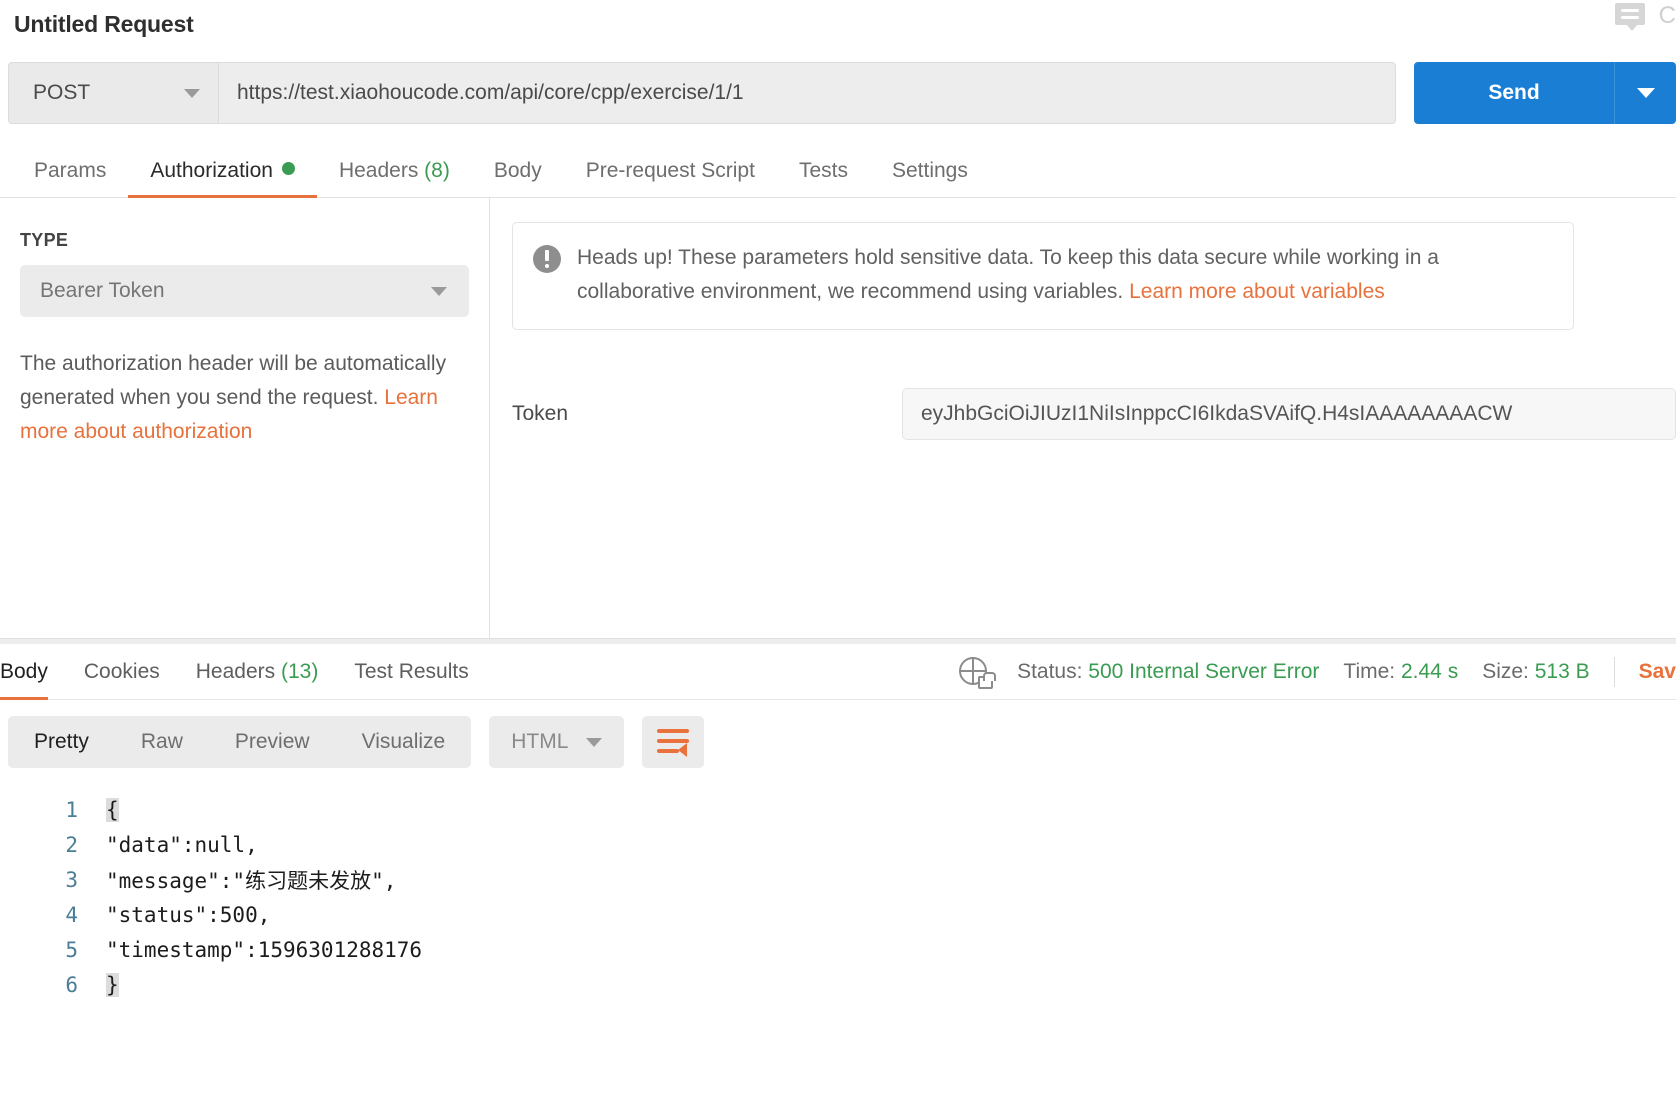 The height and width of the screenshot is (1114, 1676). I want to click on line-number: 2, so click(71, 844).